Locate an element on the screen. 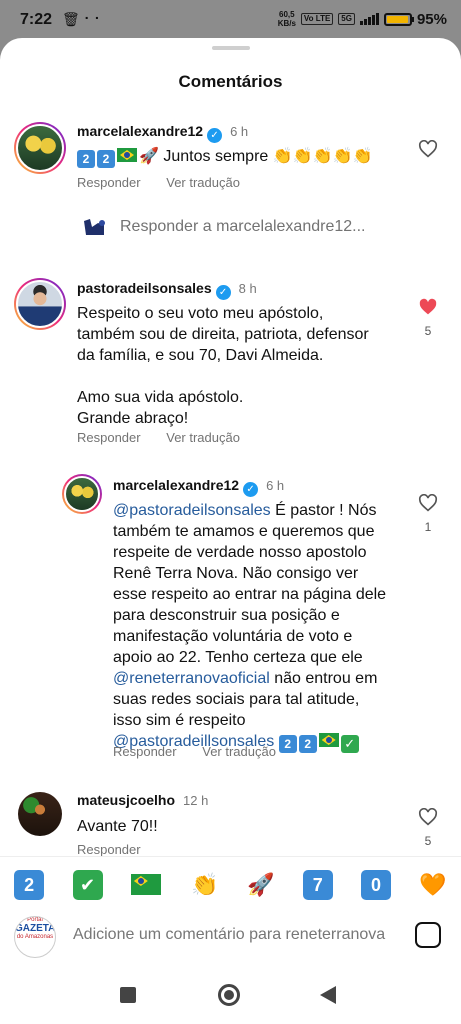  battery-percent: 95% is located at coordinates (431, 19).